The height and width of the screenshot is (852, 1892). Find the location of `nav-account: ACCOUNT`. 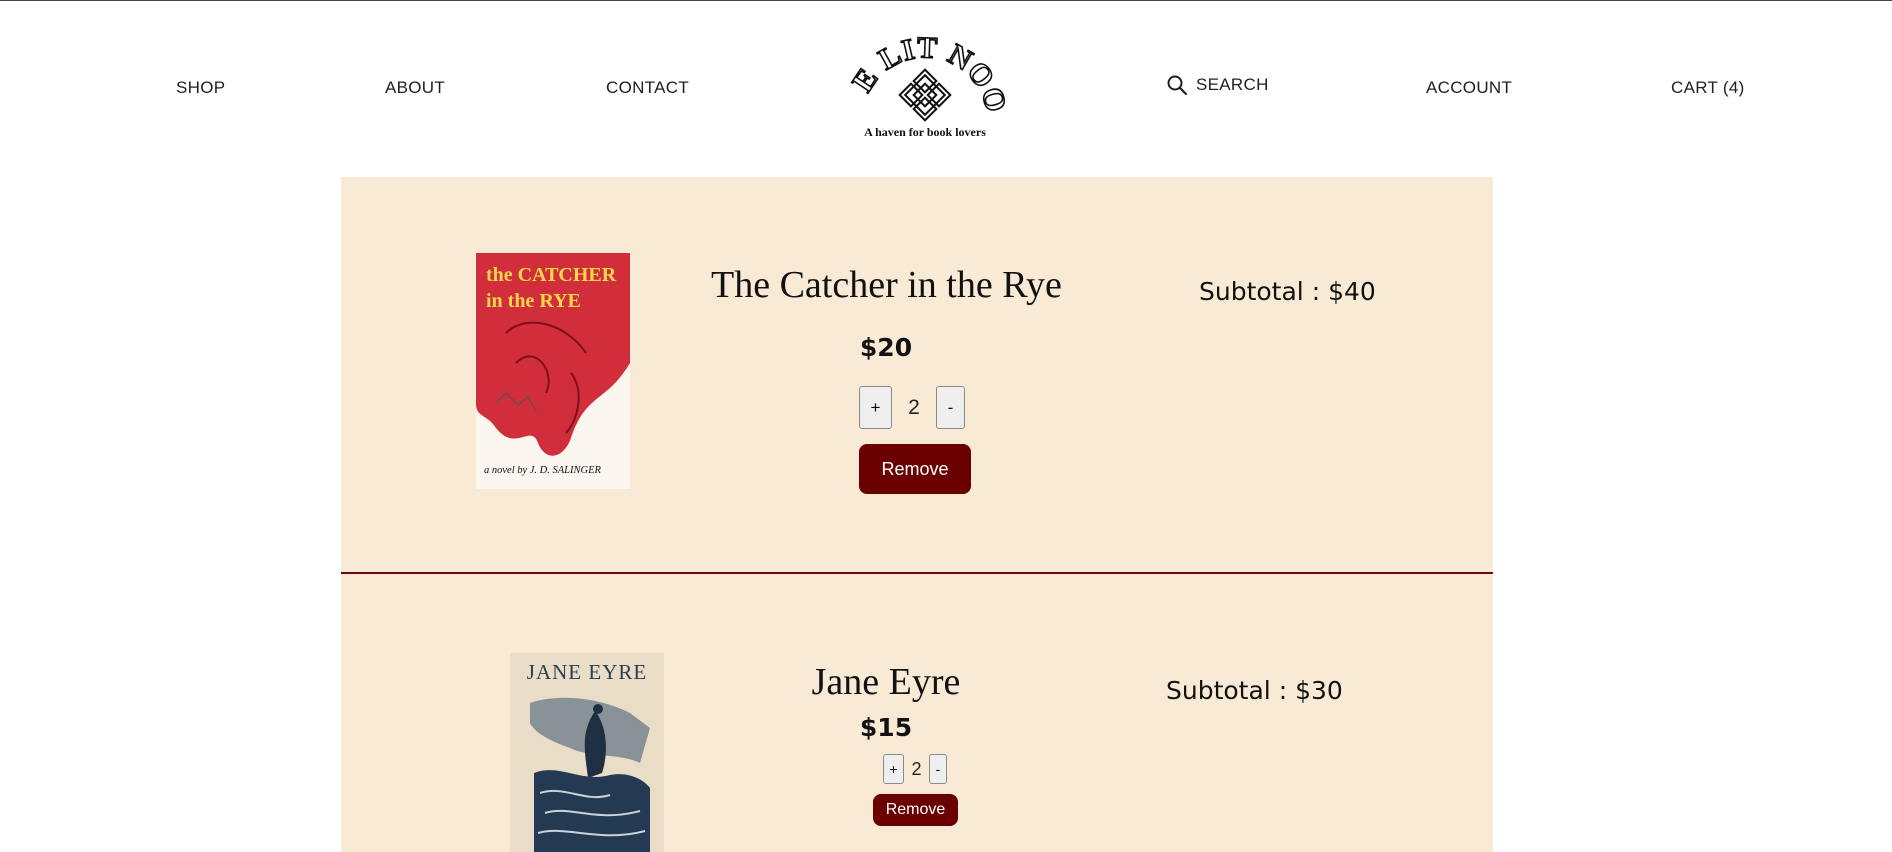

nav-account: ACCOUNT is located at coordinates (1469, 88).